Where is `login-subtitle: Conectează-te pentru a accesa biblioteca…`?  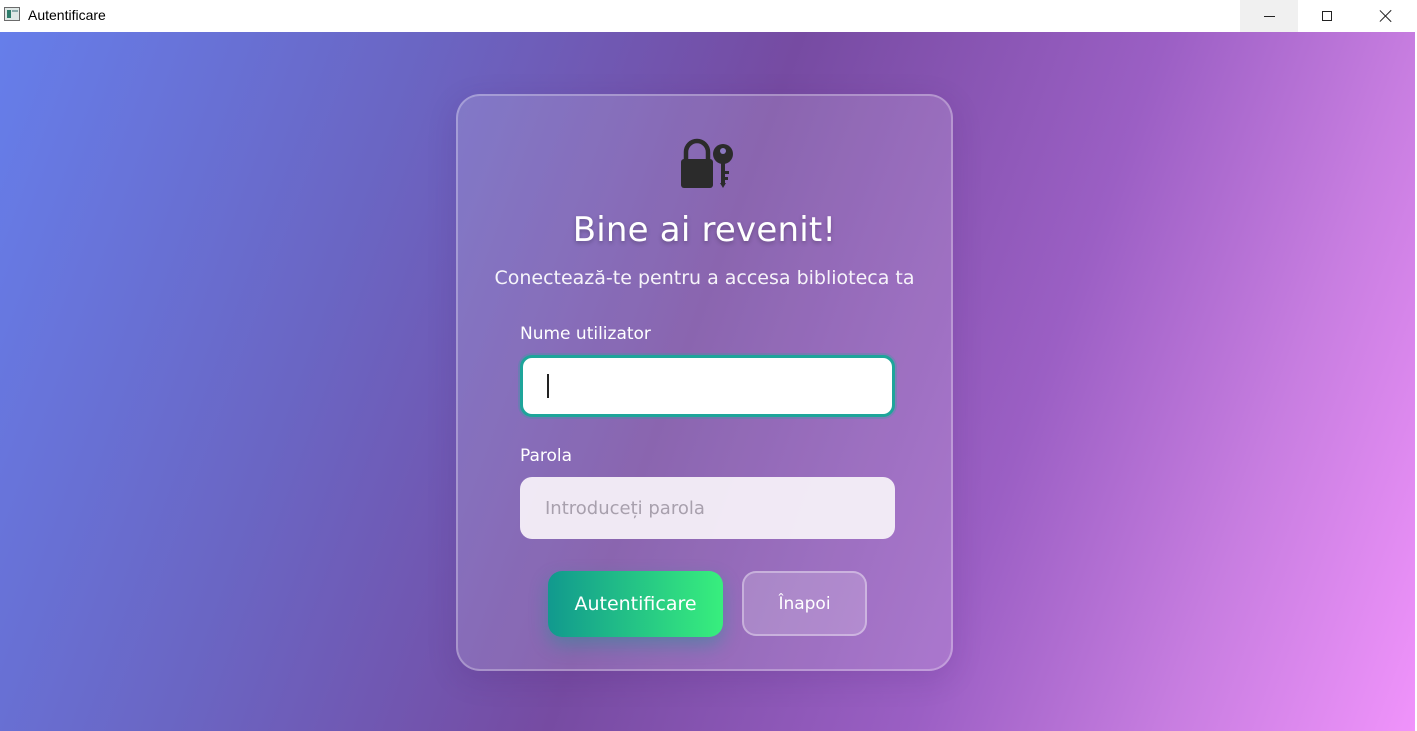
login-subtitle: Conectează-te pentru a accesa biblioteca… is located at coordinates (704, 278).